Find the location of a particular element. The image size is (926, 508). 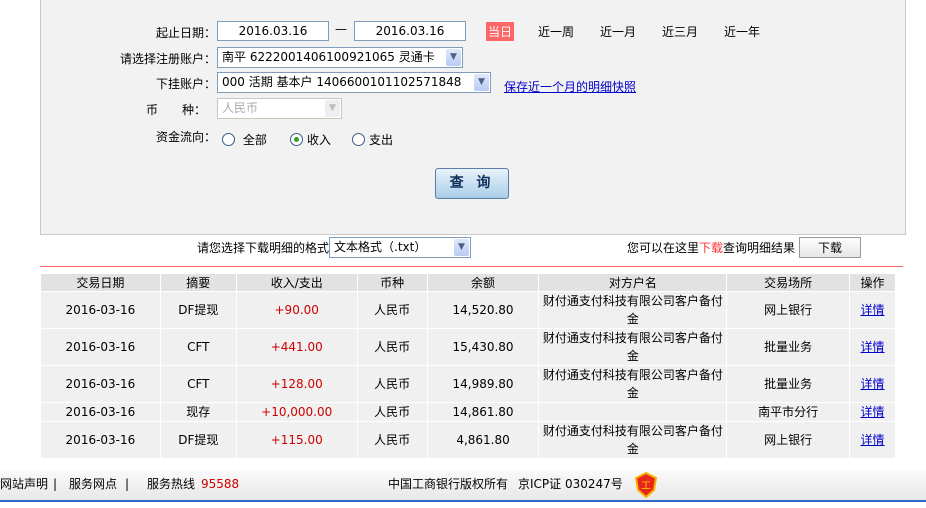

footer-link-outlets: 服务网点 is located at coordinates (93, 484).